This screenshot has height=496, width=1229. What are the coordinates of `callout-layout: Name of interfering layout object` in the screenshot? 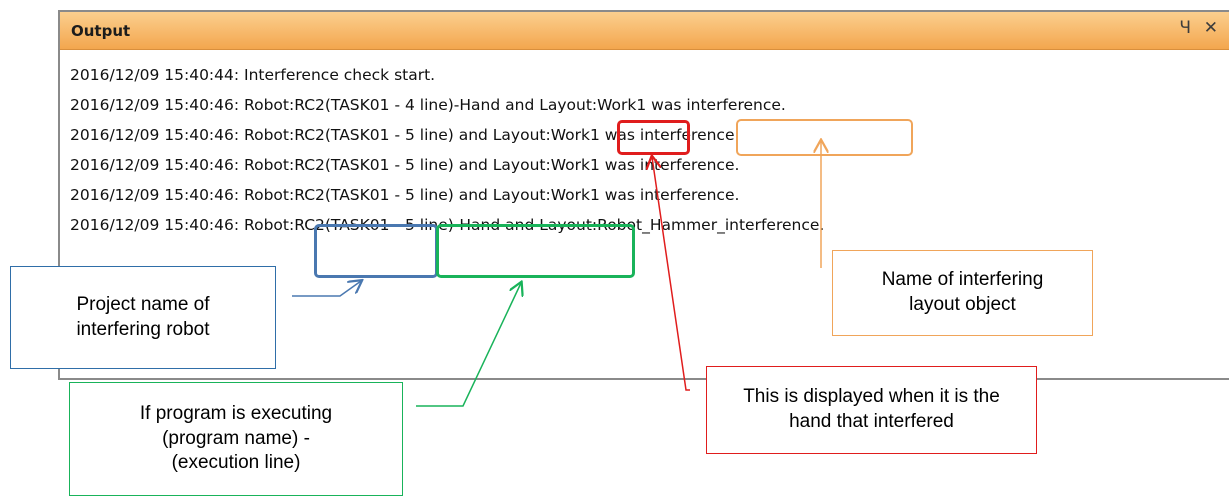 It's located at (962, 293).